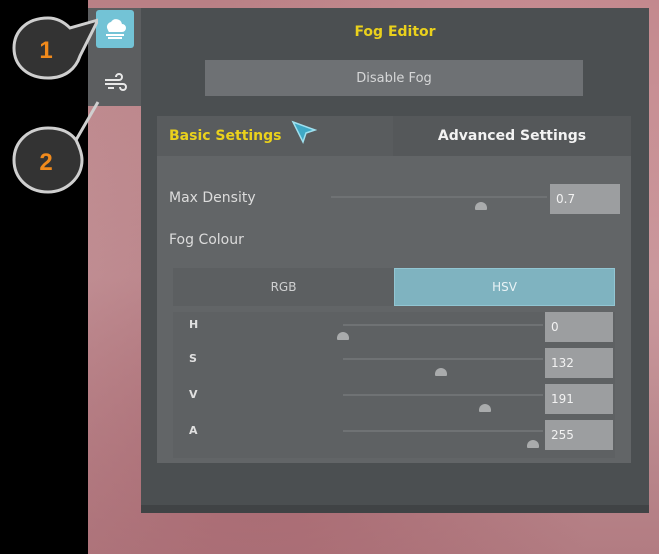 The image size is (669, 554). What do you see at coordinates (206, 240) in the screenshot?
I see `fog-colour-label: Fog Colour` at bounding box center [206, 240].